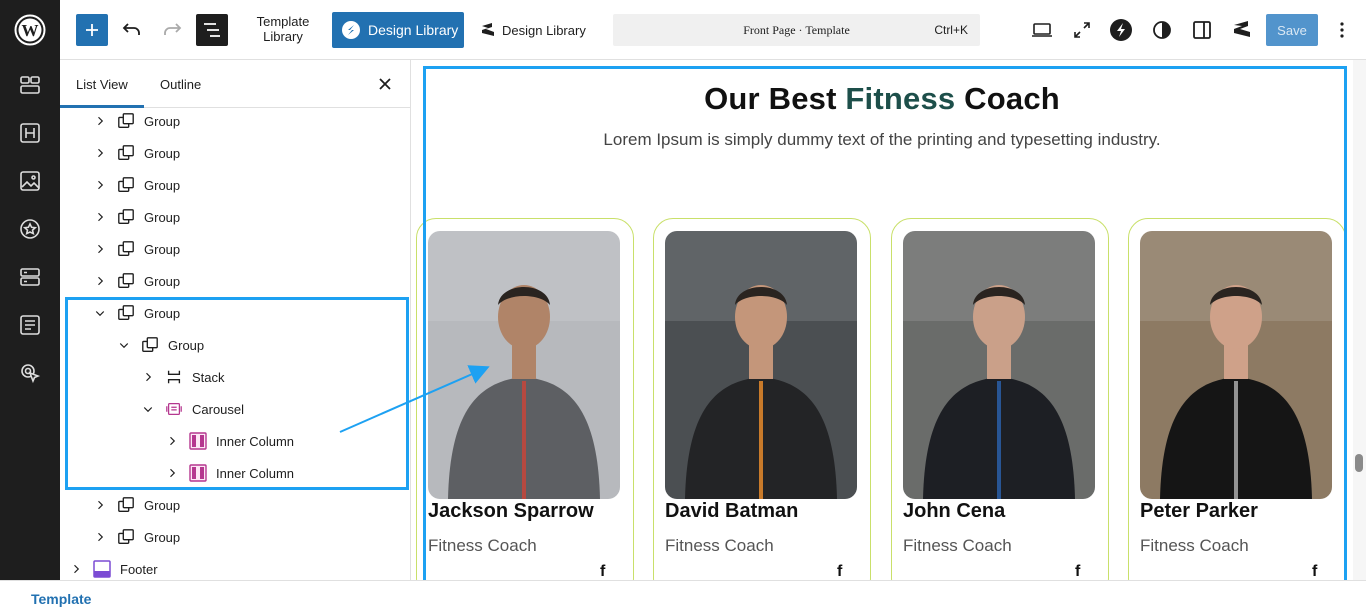  I want to click on tab-outline: Outline, so click(180, 84).